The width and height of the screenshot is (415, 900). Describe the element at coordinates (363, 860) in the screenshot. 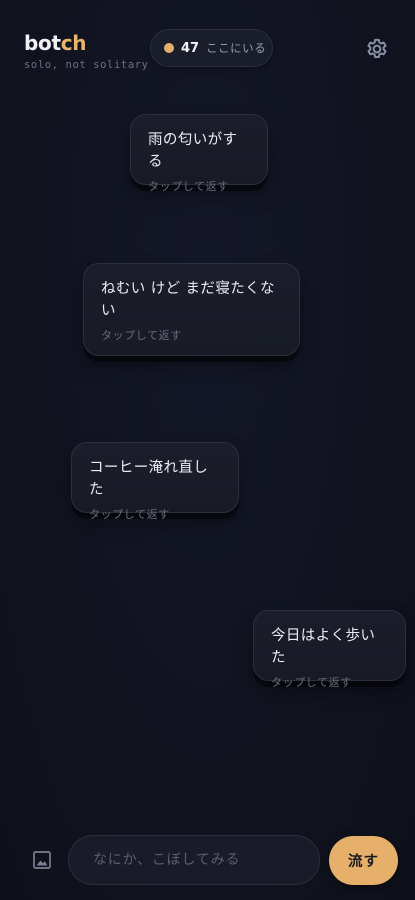

I see `send-button: 流す` at that location.